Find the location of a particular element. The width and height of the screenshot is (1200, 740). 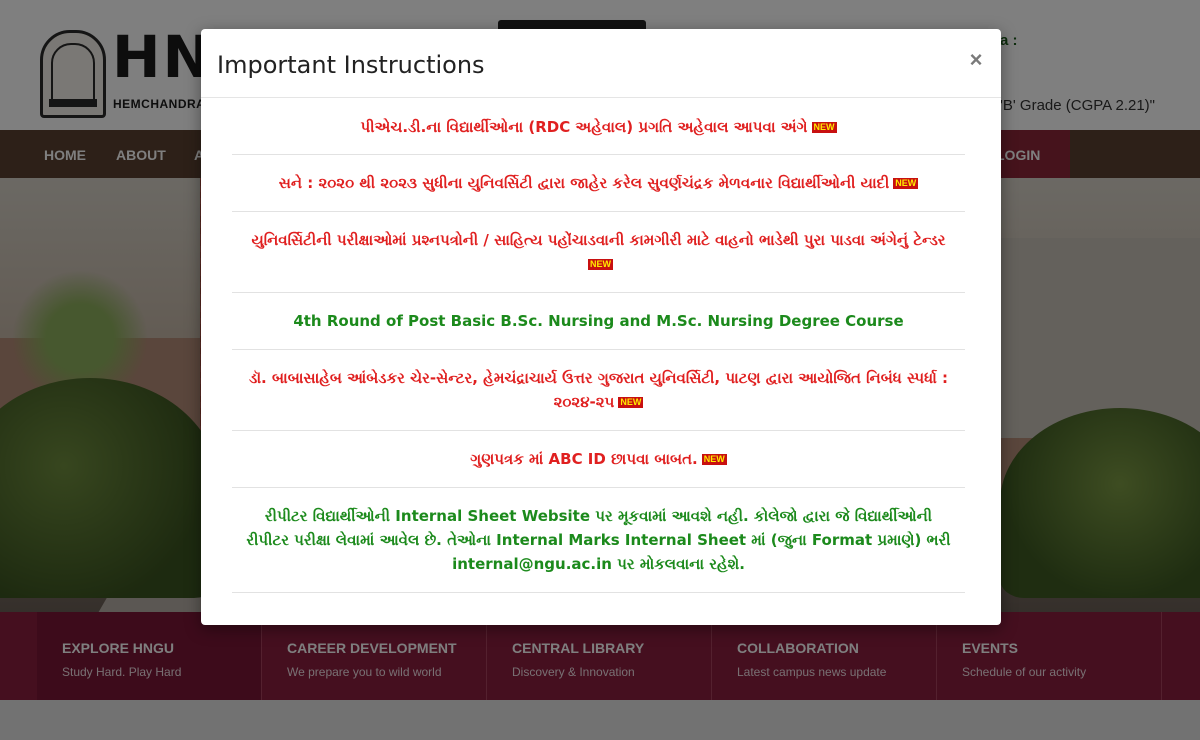

modal-title: Important Instructions is located at coordinates (351, 65).